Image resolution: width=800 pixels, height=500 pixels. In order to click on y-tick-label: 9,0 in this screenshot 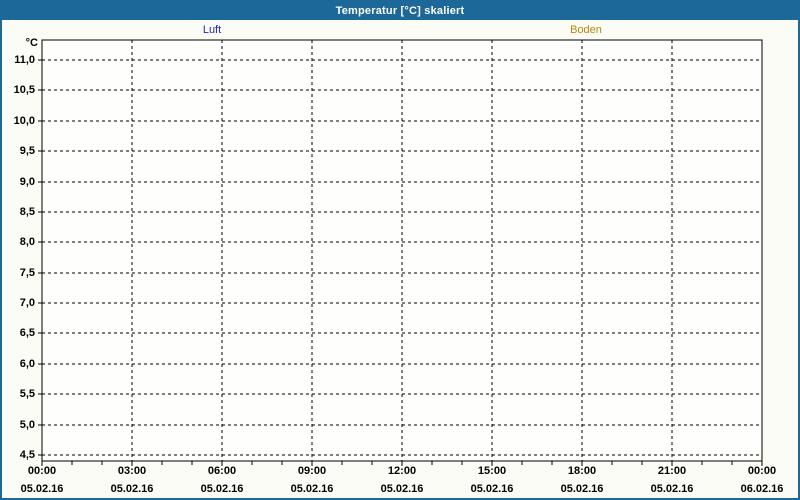, I will do `click(27, 182)`.